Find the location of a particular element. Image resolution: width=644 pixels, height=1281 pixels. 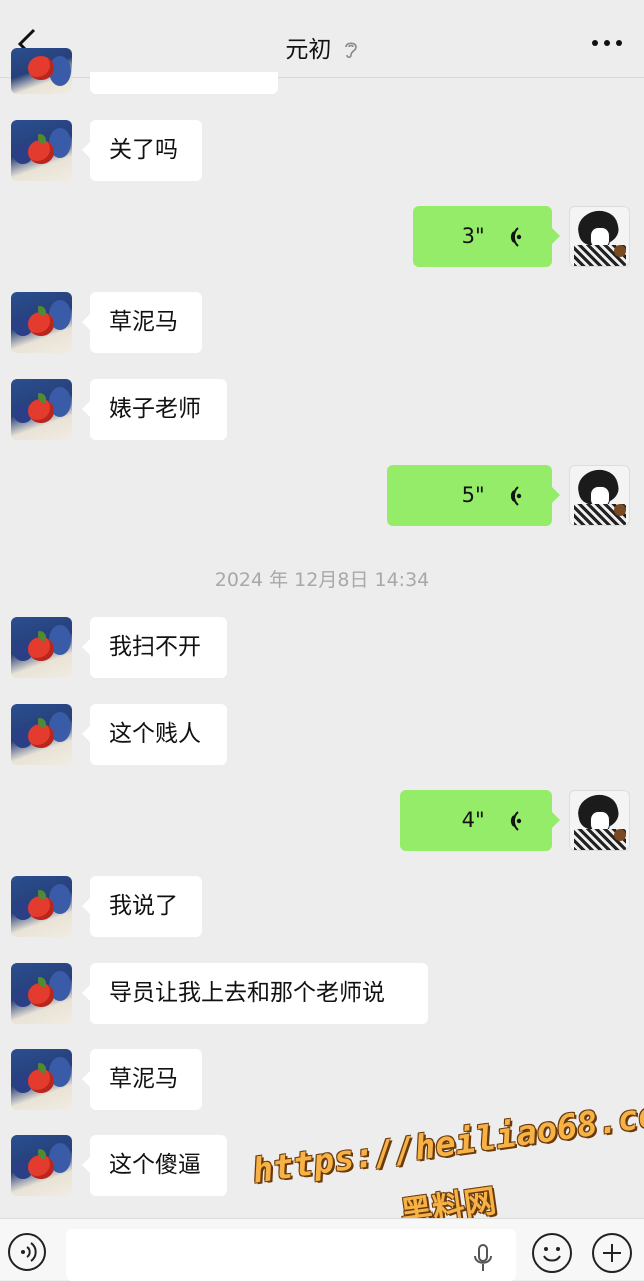

plus-icon is located at coordinates (612, 1253).